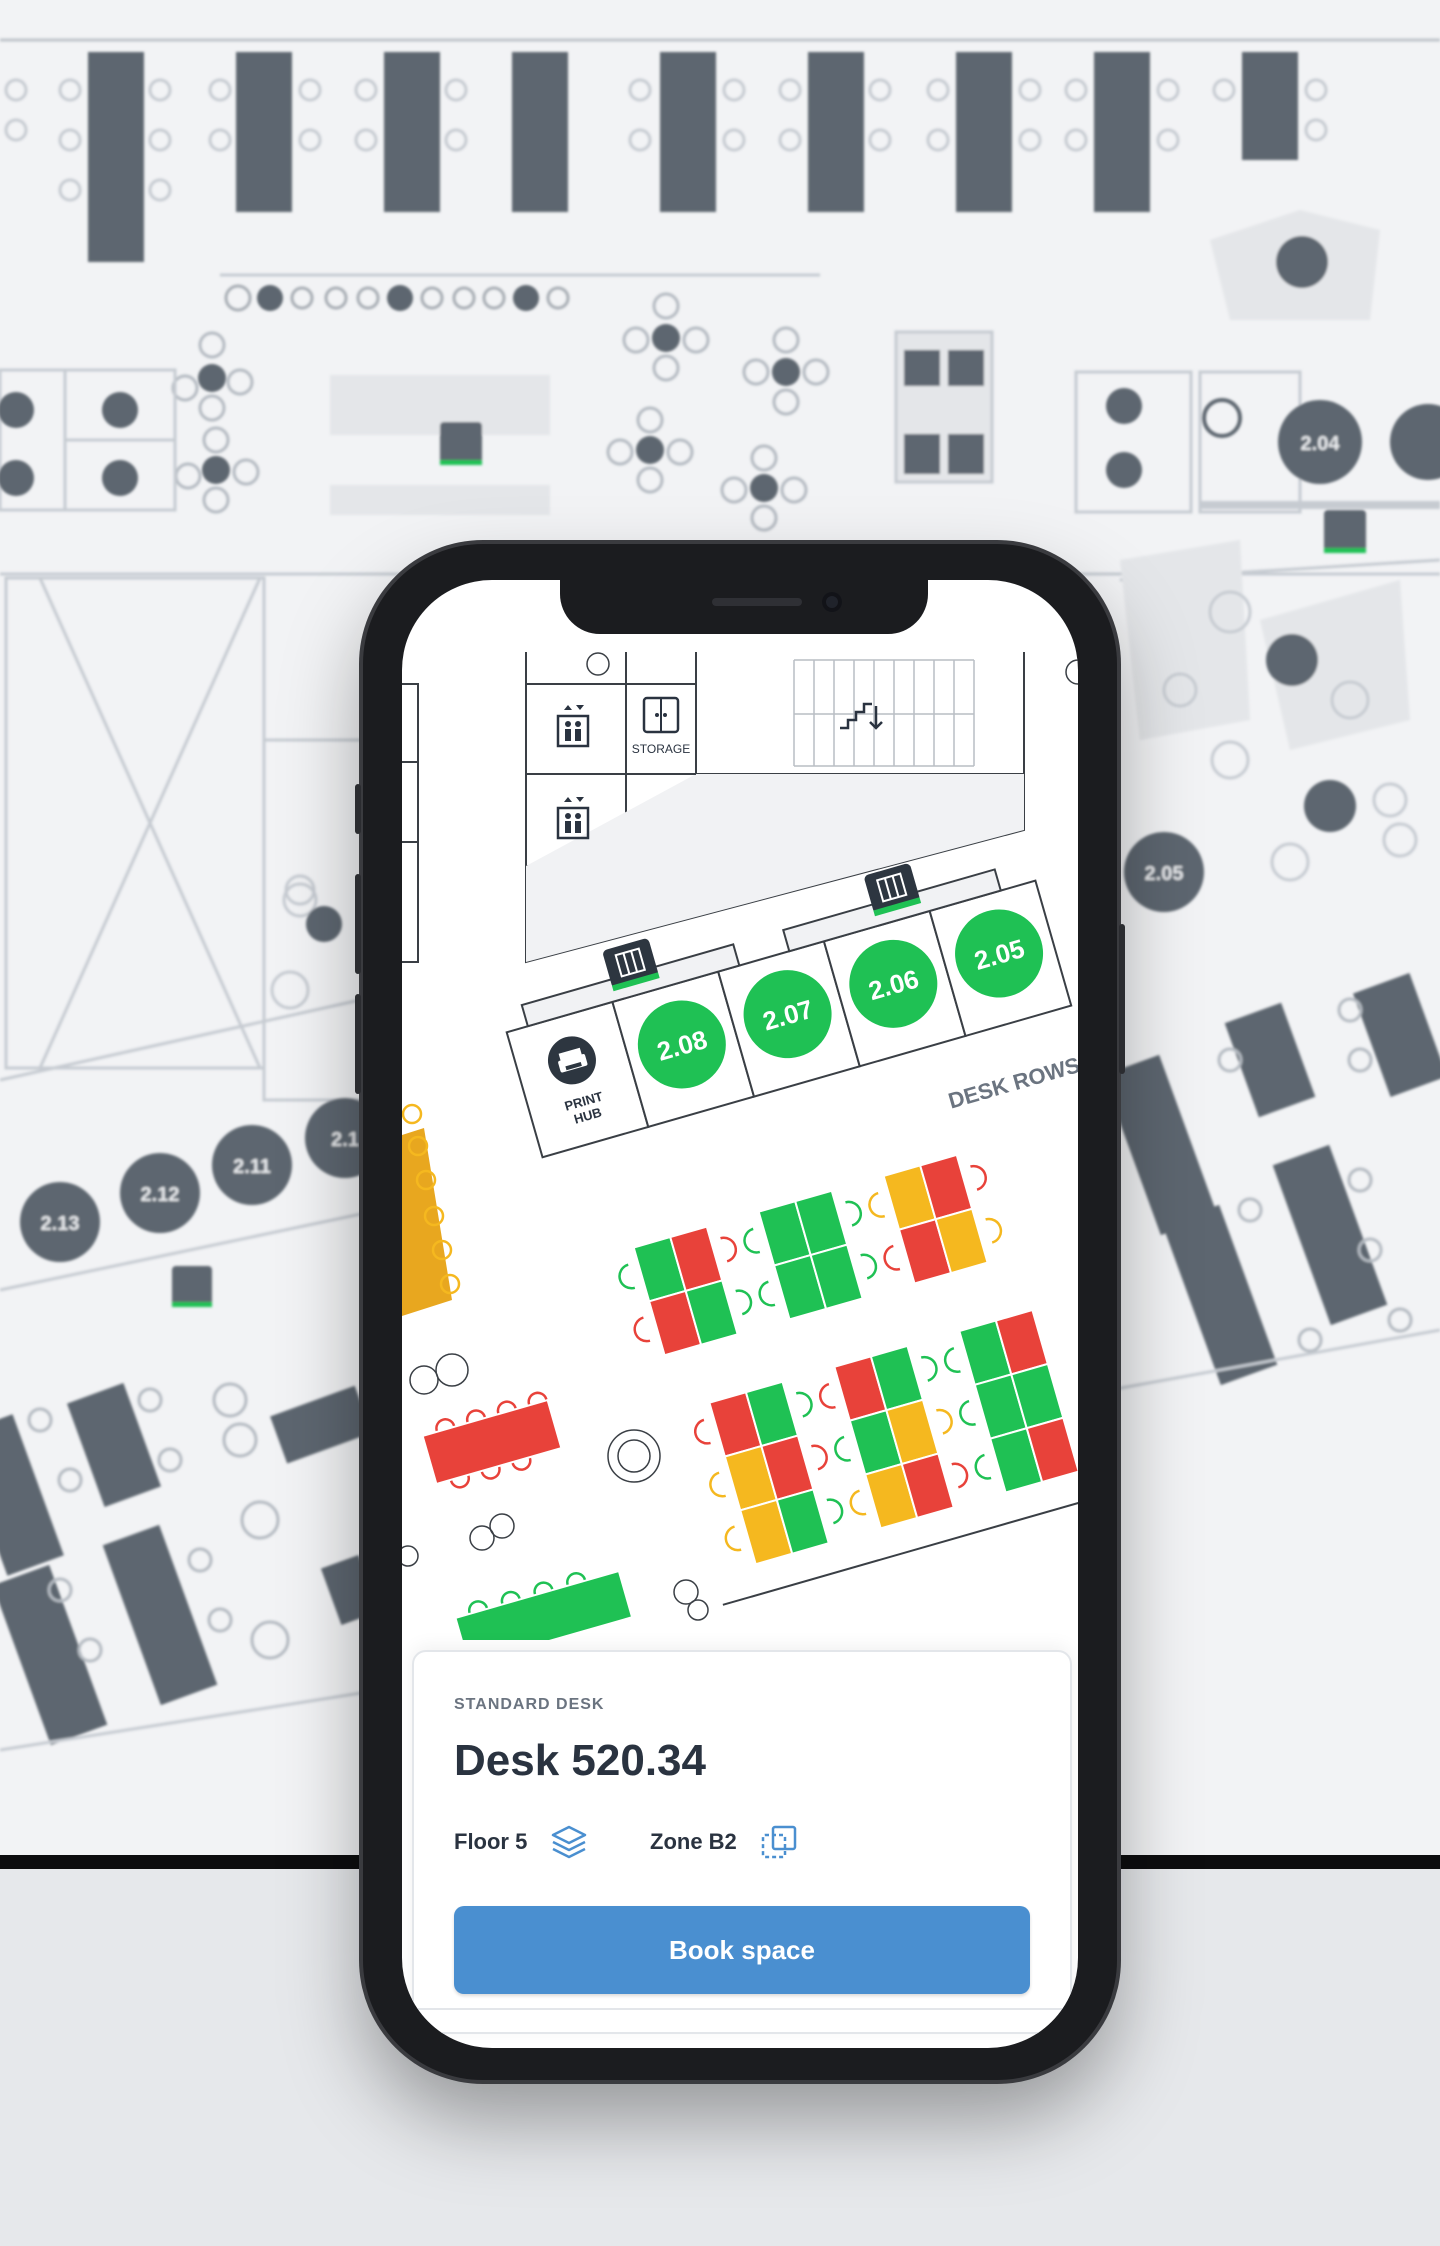 The width and height of the screenshot is (1440, 2246). I want to click on storage-cabinet-icon, so click(661, 715).